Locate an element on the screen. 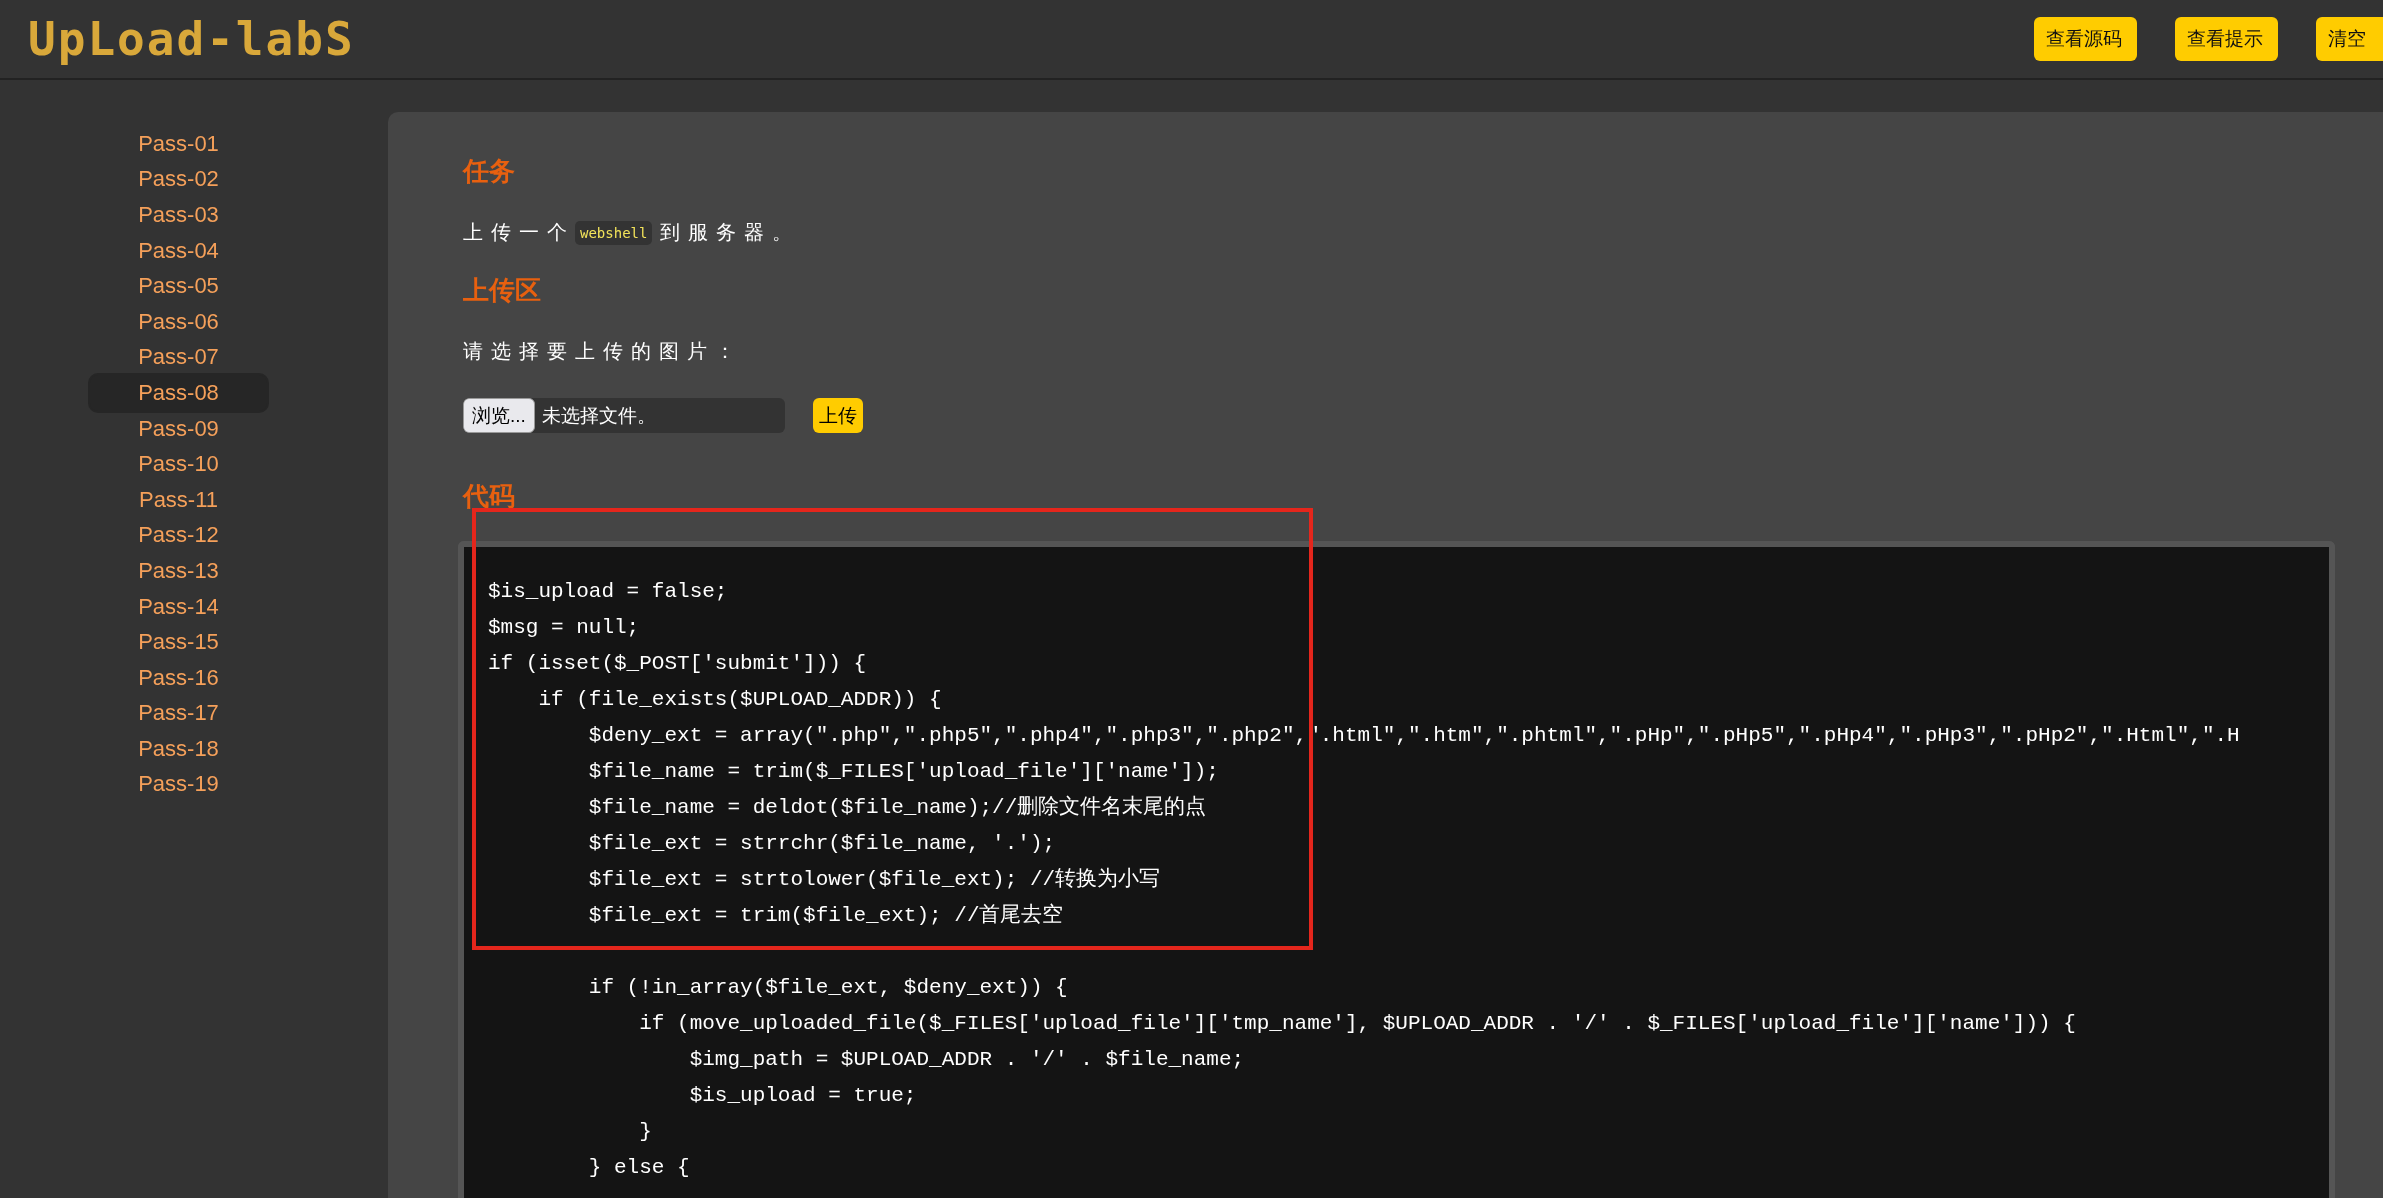 The image size is (2383, 1198). level-link: Pass-05 is located at coordinates (178, 286).